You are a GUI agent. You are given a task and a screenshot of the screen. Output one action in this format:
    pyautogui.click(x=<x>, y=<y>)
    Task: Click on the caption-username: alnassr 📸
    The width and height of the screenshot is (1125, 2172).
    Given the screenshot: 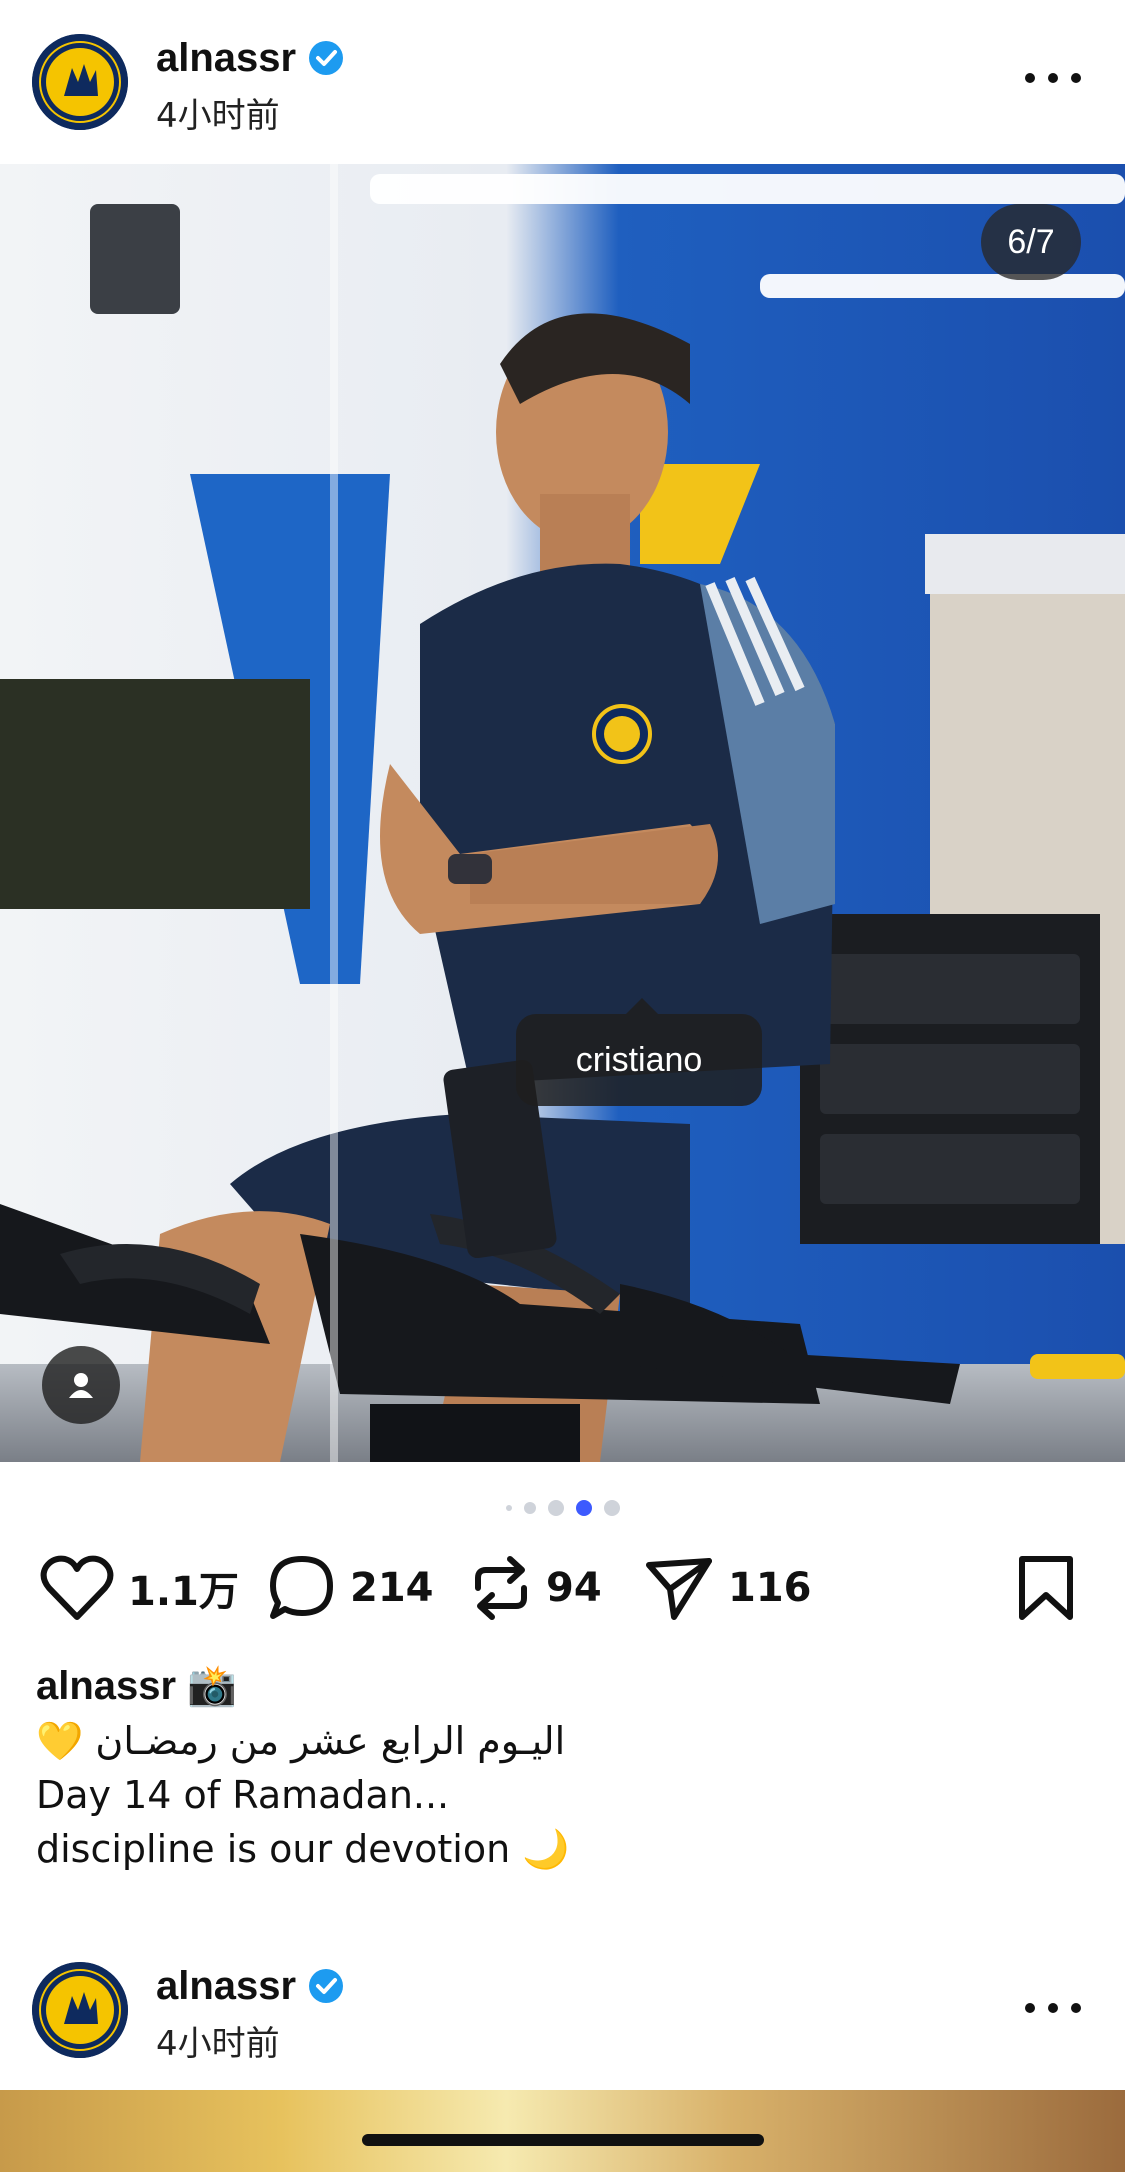 What is the action you would take?
    pyautogui.click(x=561, y=1686)
    